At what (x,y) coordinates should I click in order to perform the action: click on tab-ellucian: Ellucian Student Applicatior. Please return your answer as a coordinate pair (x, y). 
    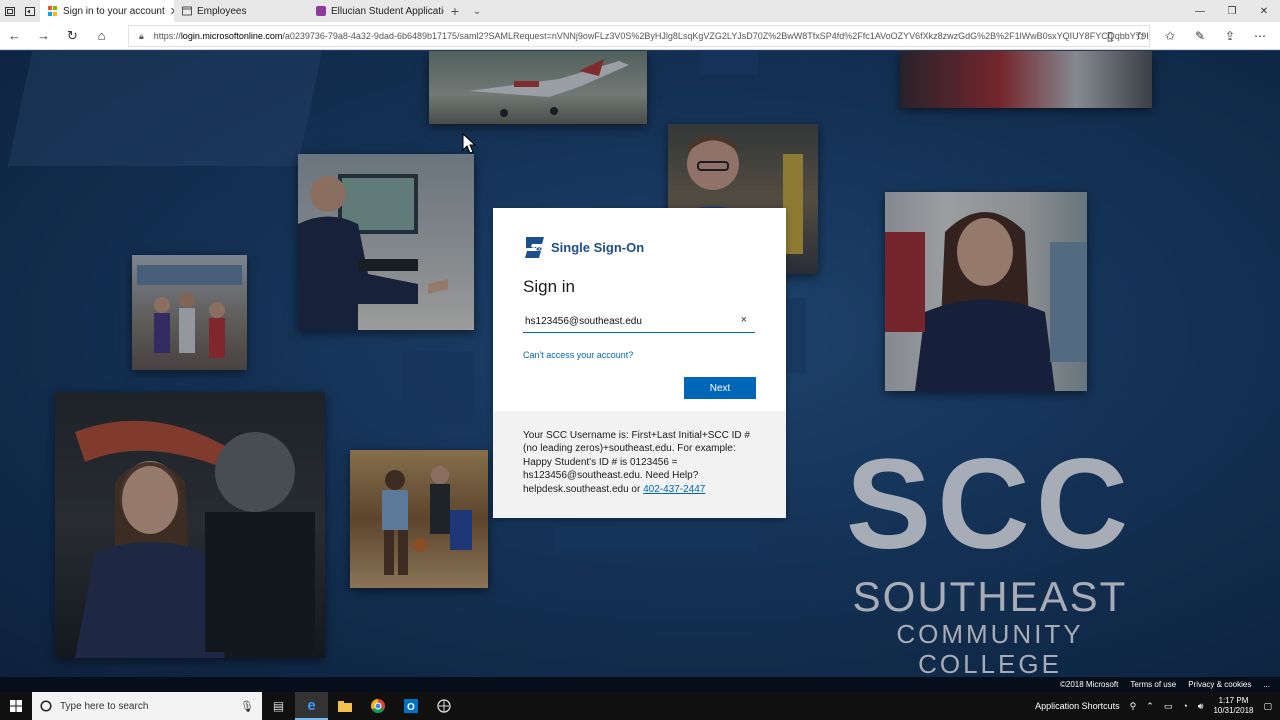
    Looking at the image, I should click on (376, 11).